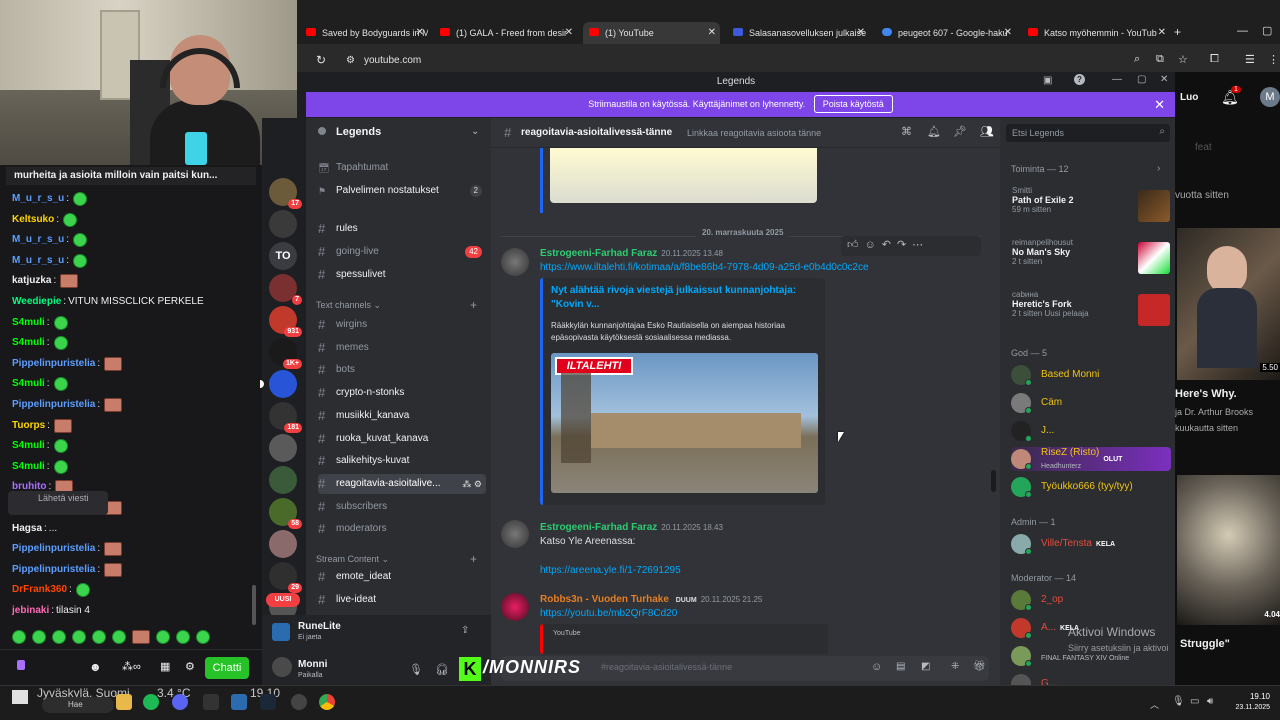 The image size is (1280, 720). I want to click on member-item: 2_op, so click(1091, 600).